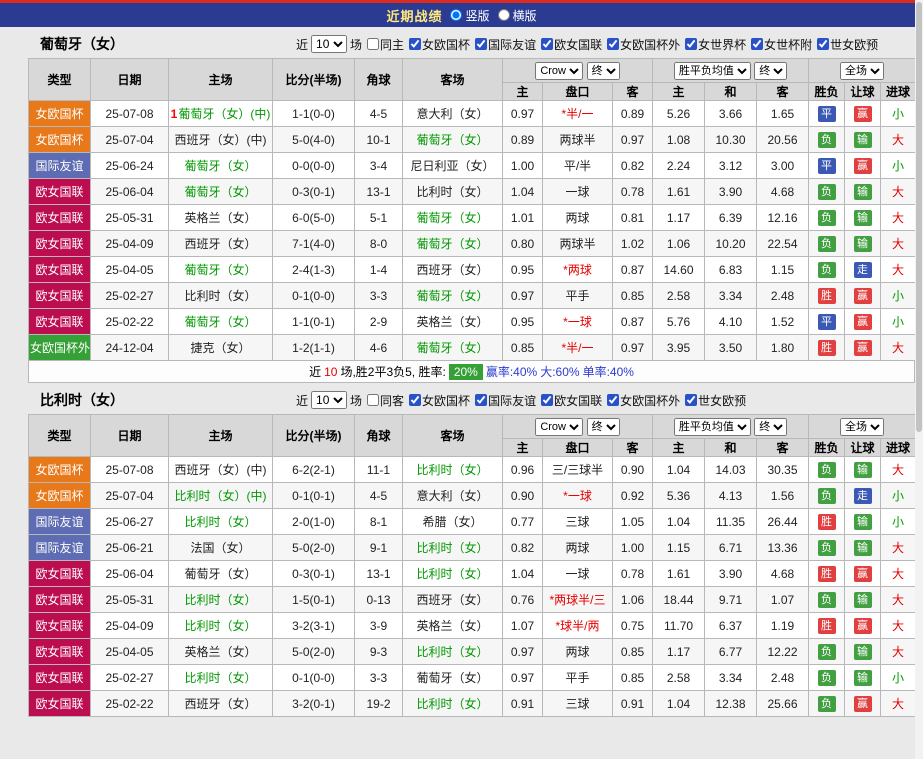 This screenshot has height=759, width=923. I want to click on same-venue-option: 同主, so click(385, 44).